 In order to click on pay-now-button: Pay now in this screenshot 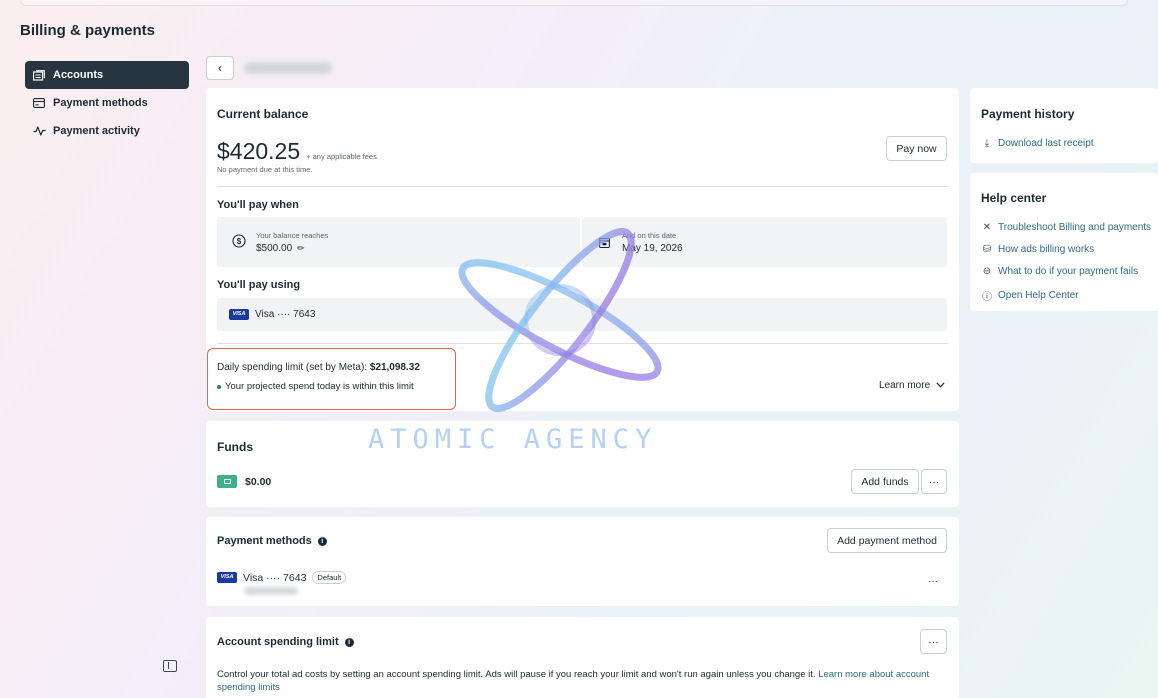, I will do `click(916, 148)`.